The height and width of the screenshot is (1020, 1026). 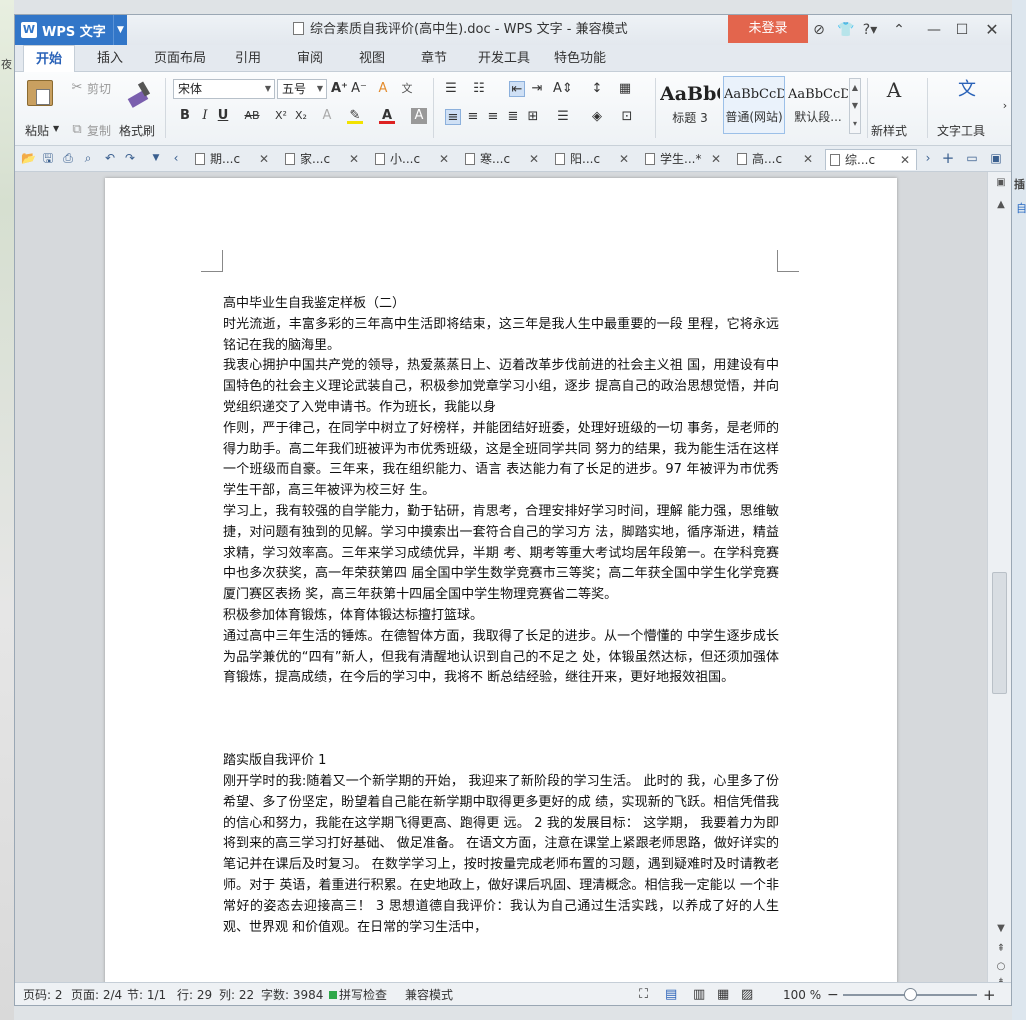 What do you see at coordinates (48, 158) in the screenshot?
I see `save-icon: 🖫` at bounding box center [48, 158].